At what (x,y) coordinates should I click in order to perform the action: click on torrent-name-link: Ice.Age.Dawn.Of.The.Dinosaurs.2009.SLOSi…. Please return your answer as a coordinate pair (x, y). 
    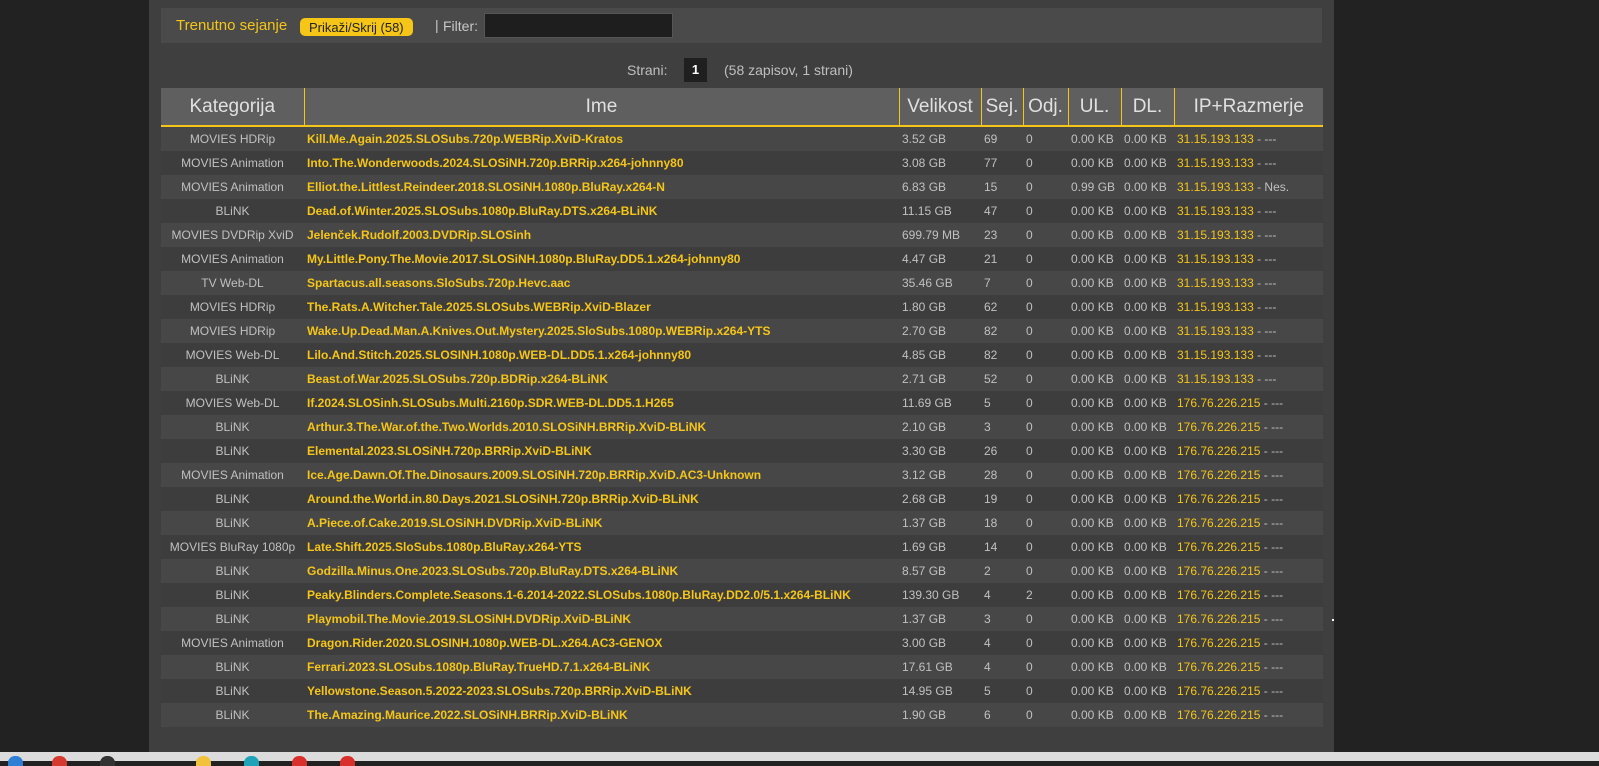
    Looking at the image, I should click on (534, 475).